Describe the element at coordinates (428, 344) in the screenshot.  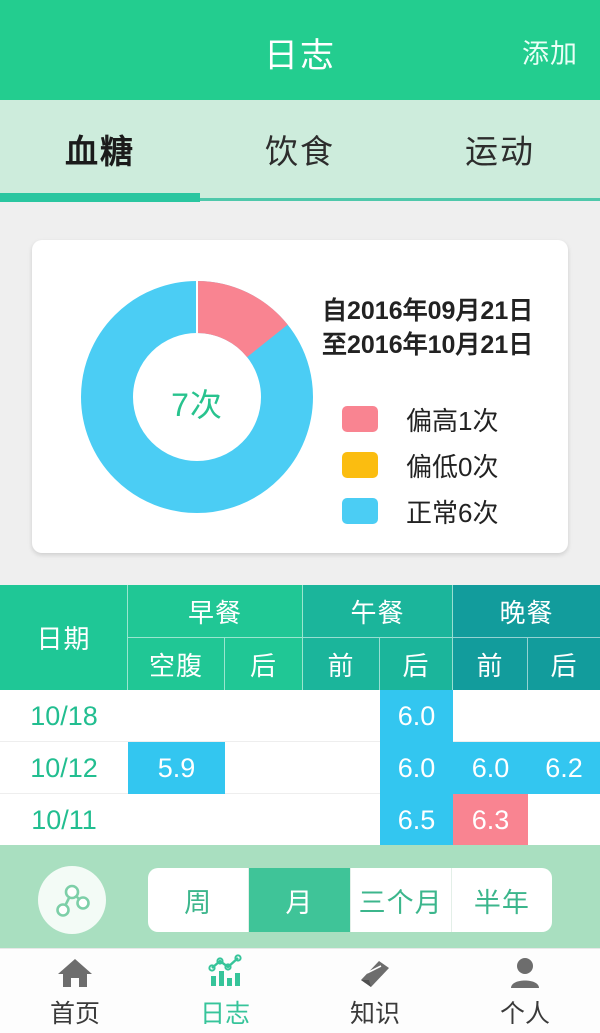
I see `date-range-end: 至2016年10月21日` at that location.